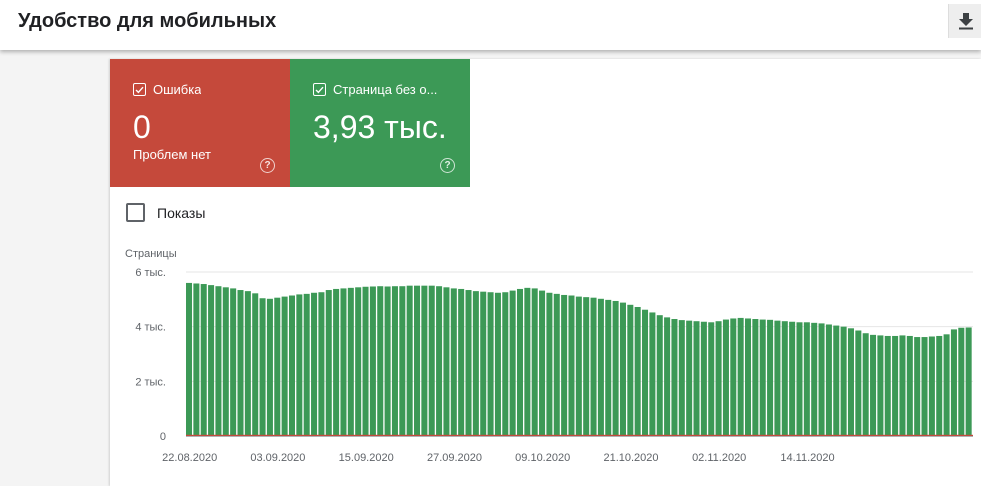 The width and height of the screenshot is (981, 486). What do you see at coordinates (964, 21) in the screenshot?
I see `download-button` at bounding box center [964, 21].